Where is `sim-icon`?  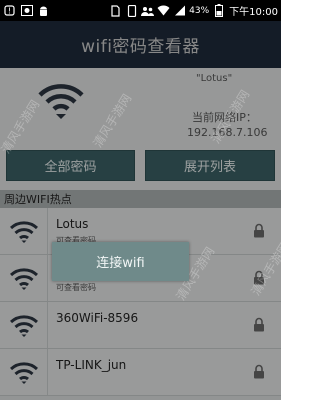
sim-icon is located at coordinates (115, 10).